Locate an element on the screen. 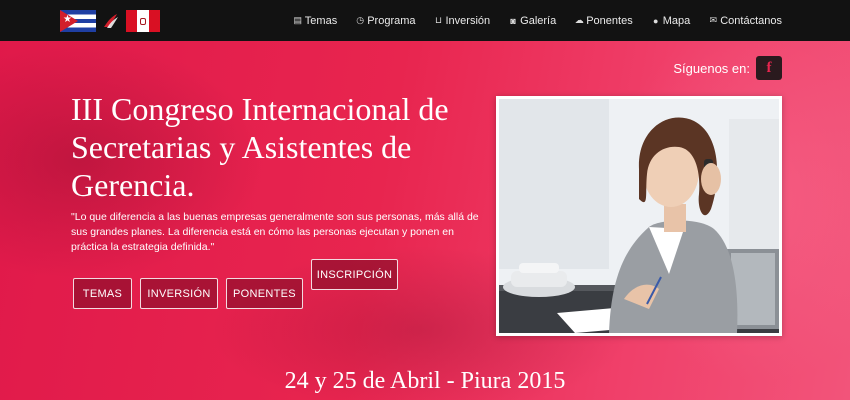  facebook-button: f is located at coordinates (769, 68).